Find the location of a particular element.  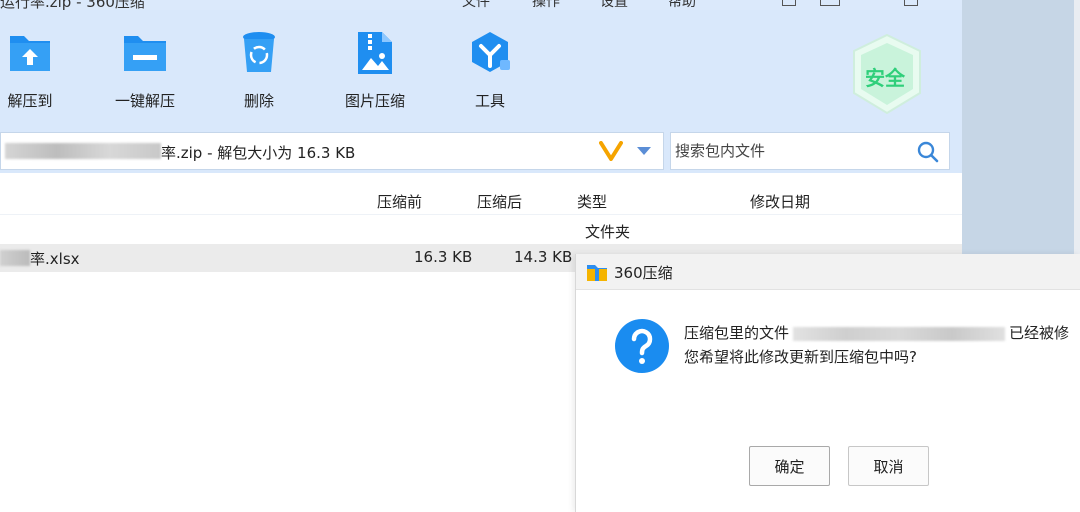

address-bar: 率.zip - 解包大小为 16.3 KB is located at coordinates (332, 151).